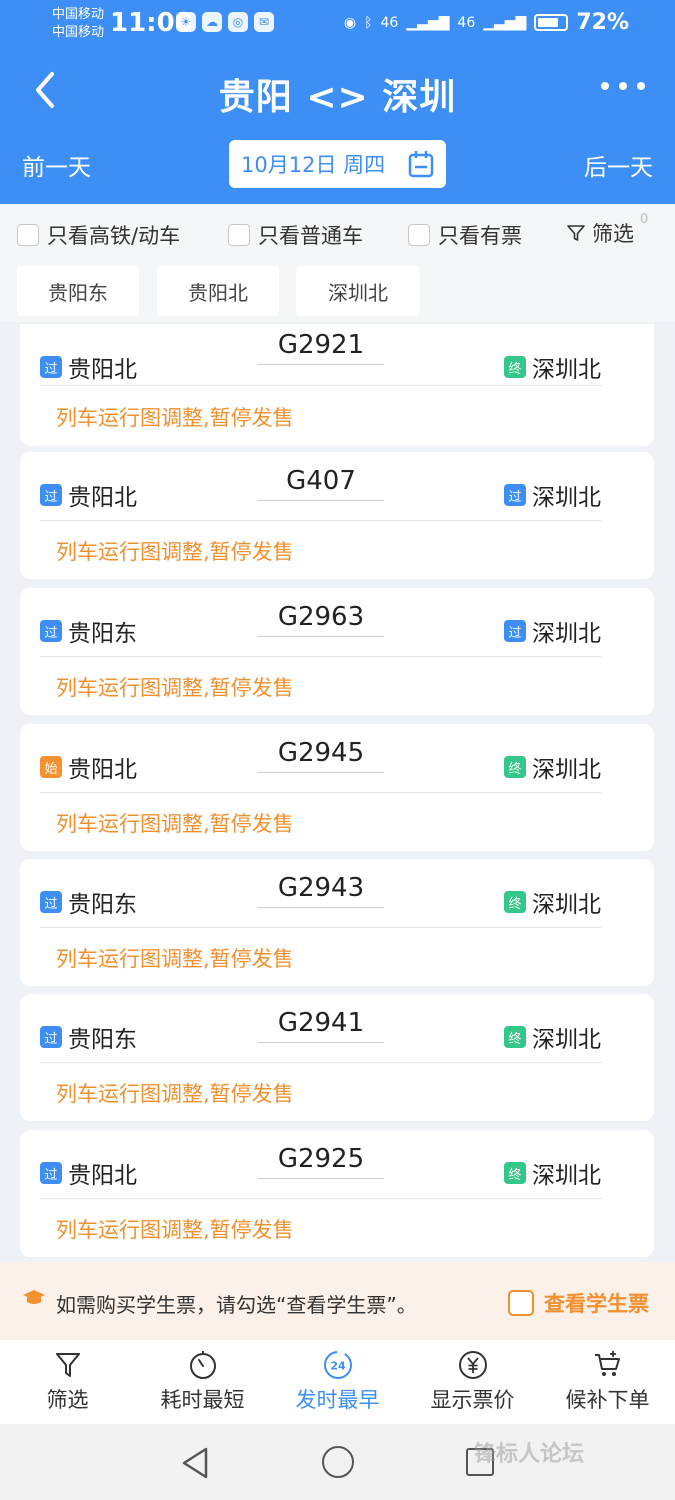 This screenshot has width=675, height=1500. I want to click on bottom-toolbar: 筛选 耗时最短 24 发时最早 显示票价 候补下单, so click(337, 1382).